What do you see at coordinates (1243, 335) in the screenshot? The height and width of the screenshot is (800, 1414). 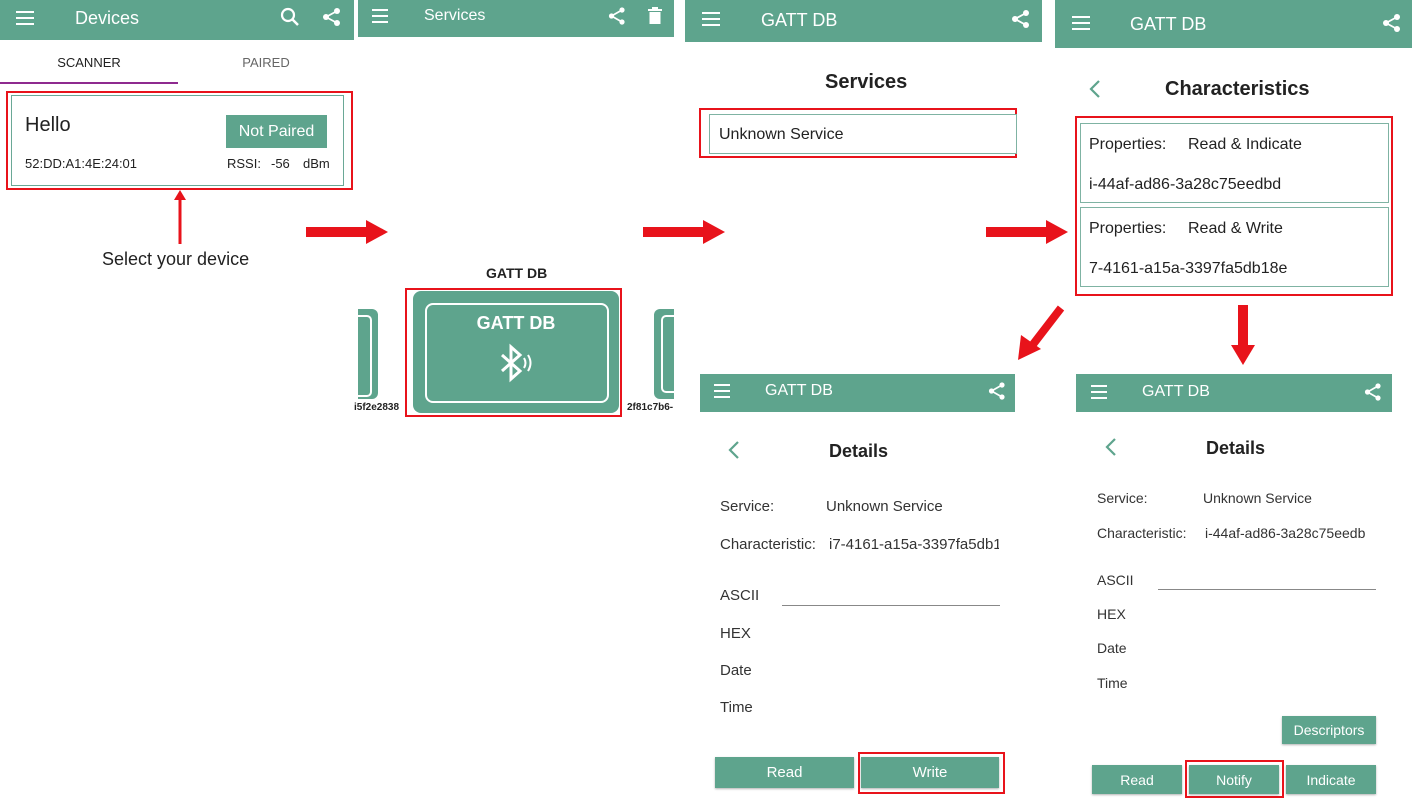 I see `down-arrow-icon` at bounding box center [1243, 335].